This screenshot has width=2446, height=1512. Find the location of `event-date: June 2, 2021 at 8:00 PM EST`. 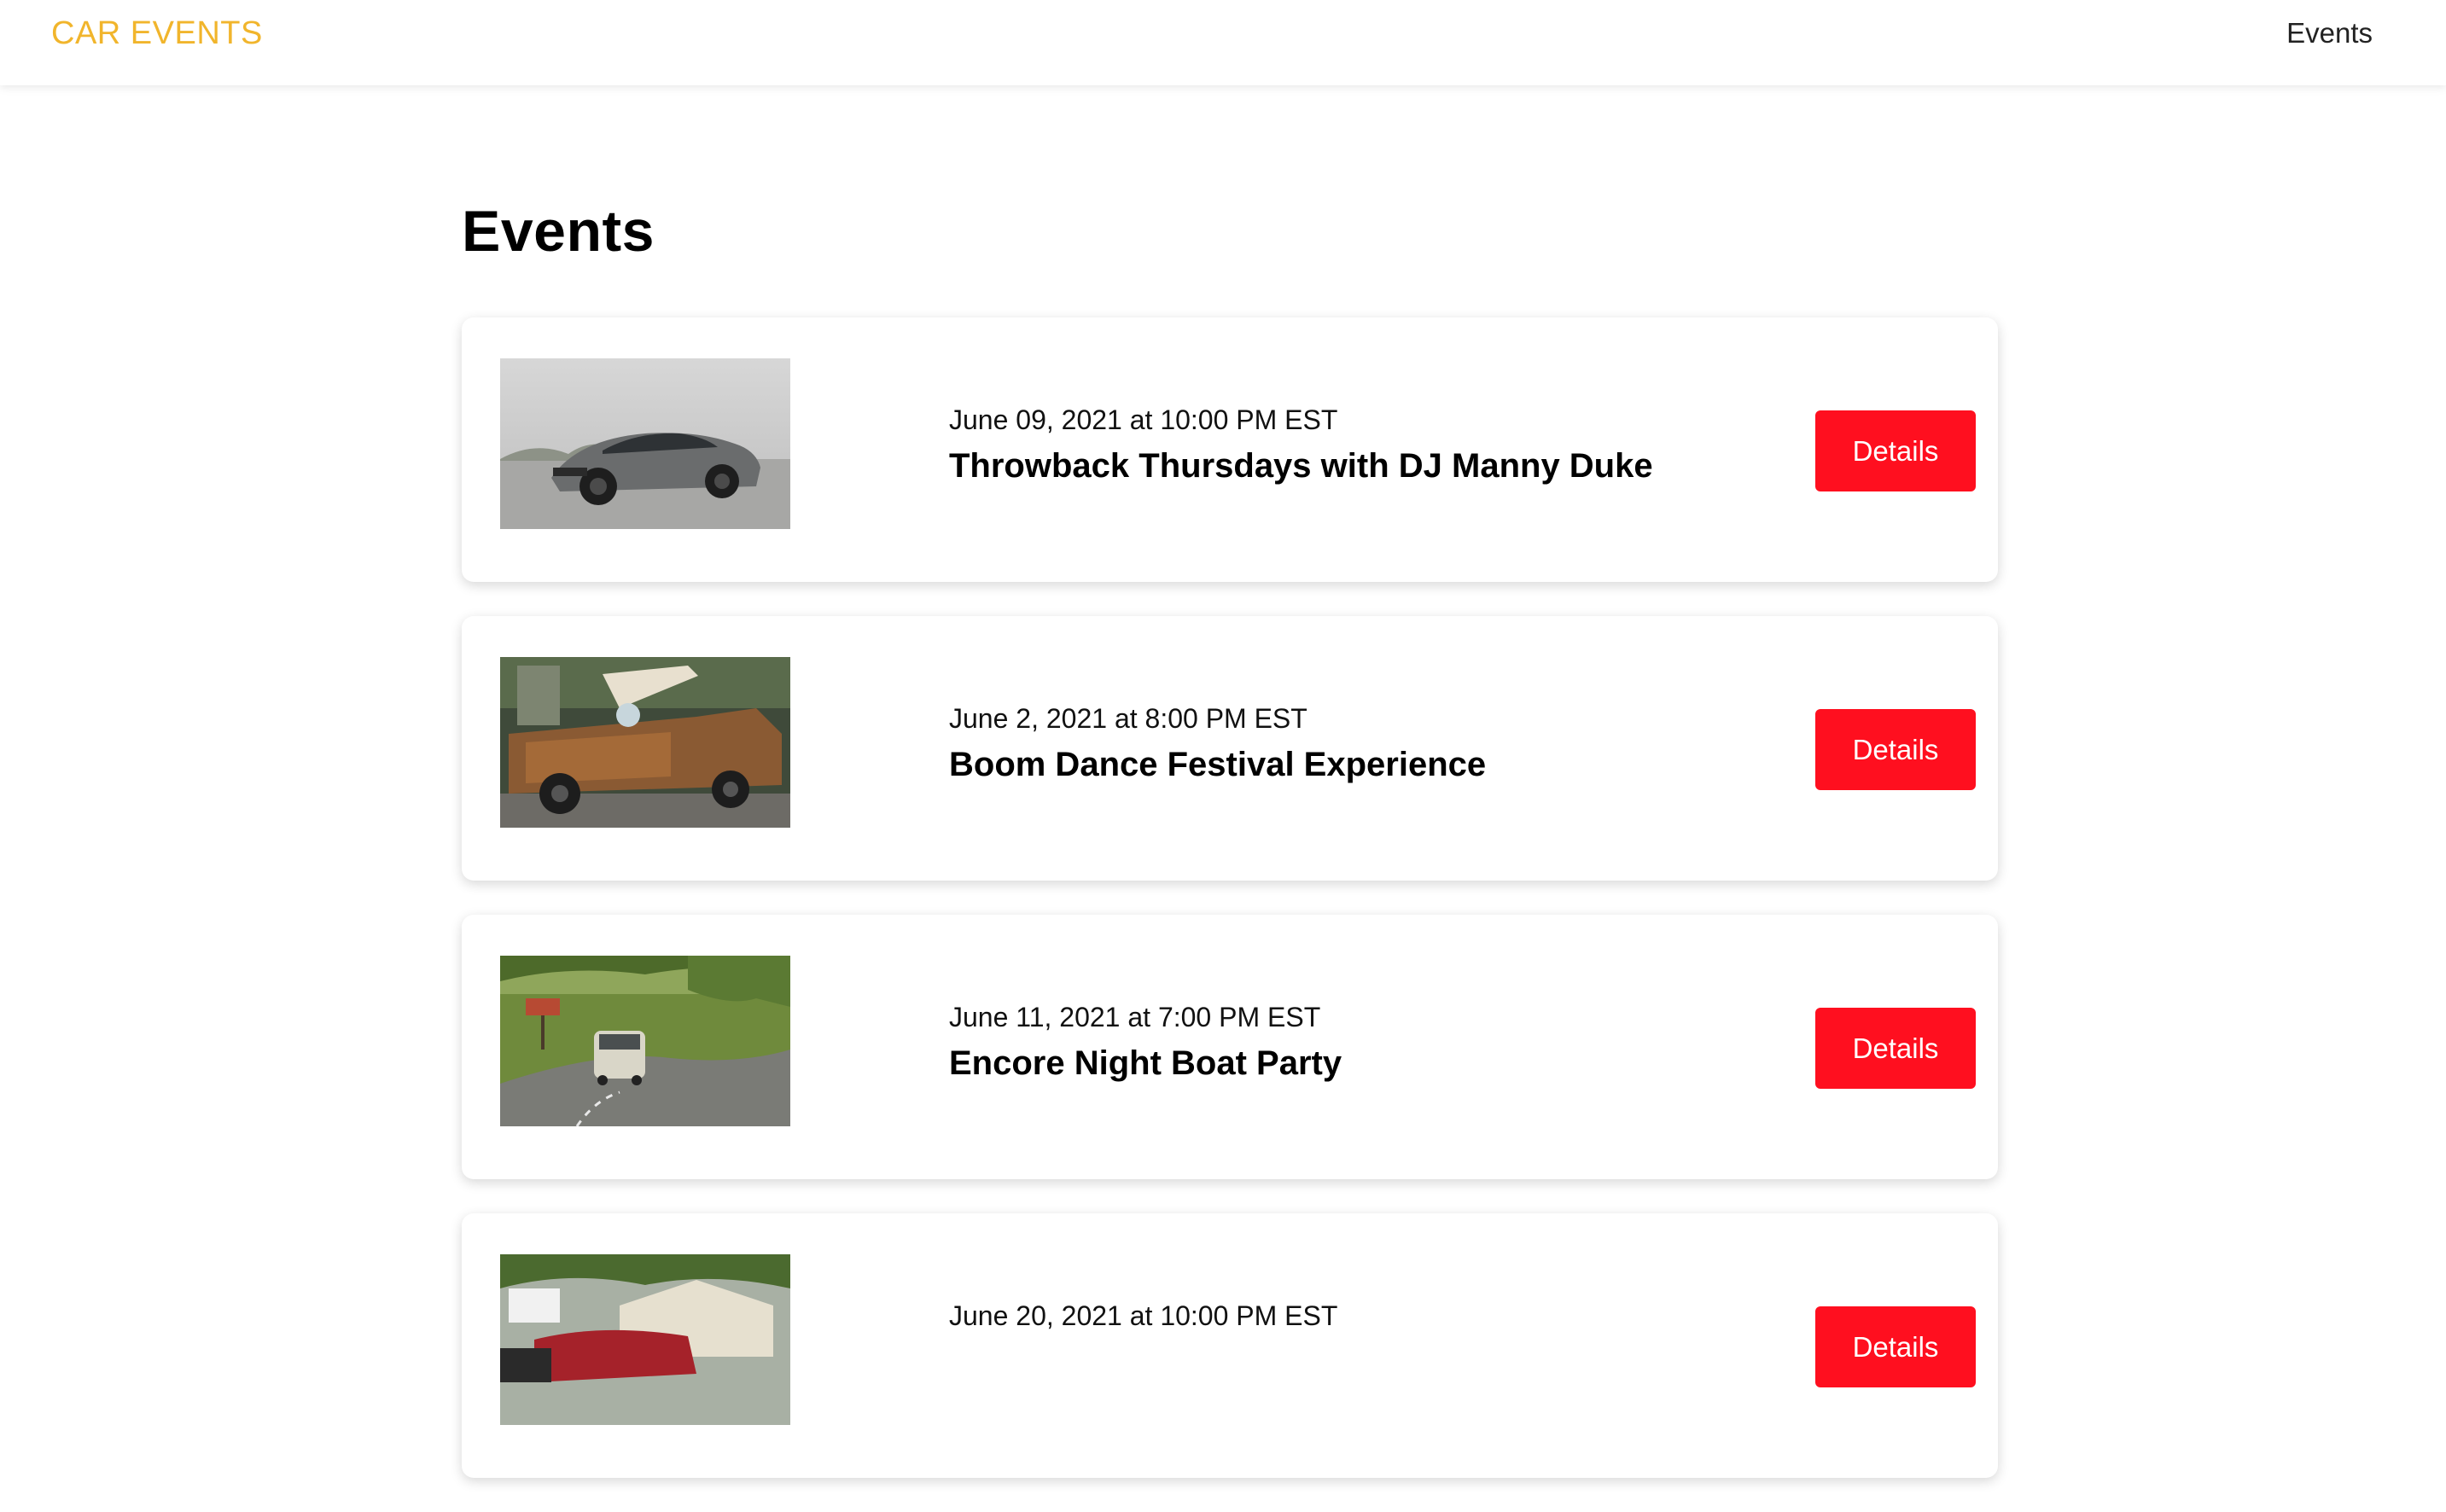

event-date: June 2, 2021 at 8:00 PM EST is located at coordinates (1128, 718).